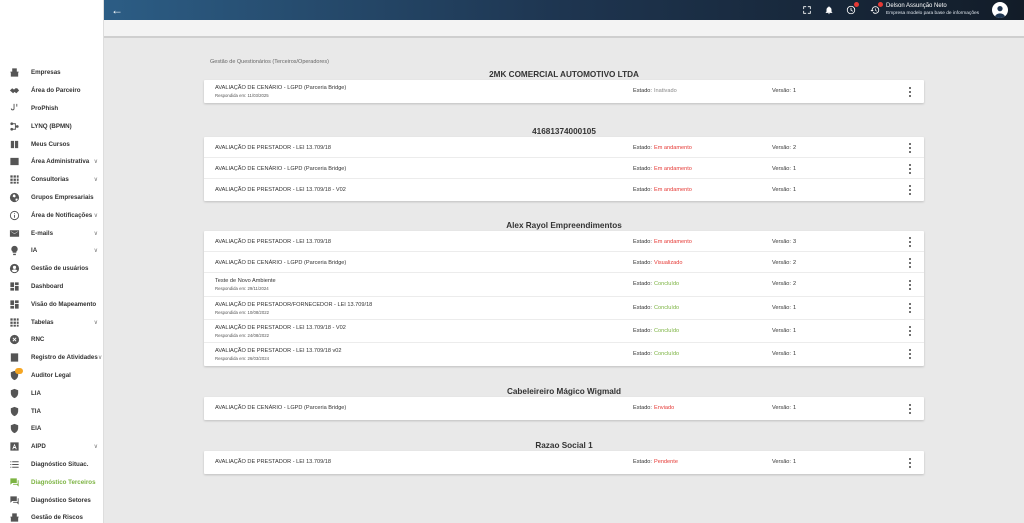  I want to click on sidebar-item-meus-cursos: Meus Cursos, so click(51, 144).